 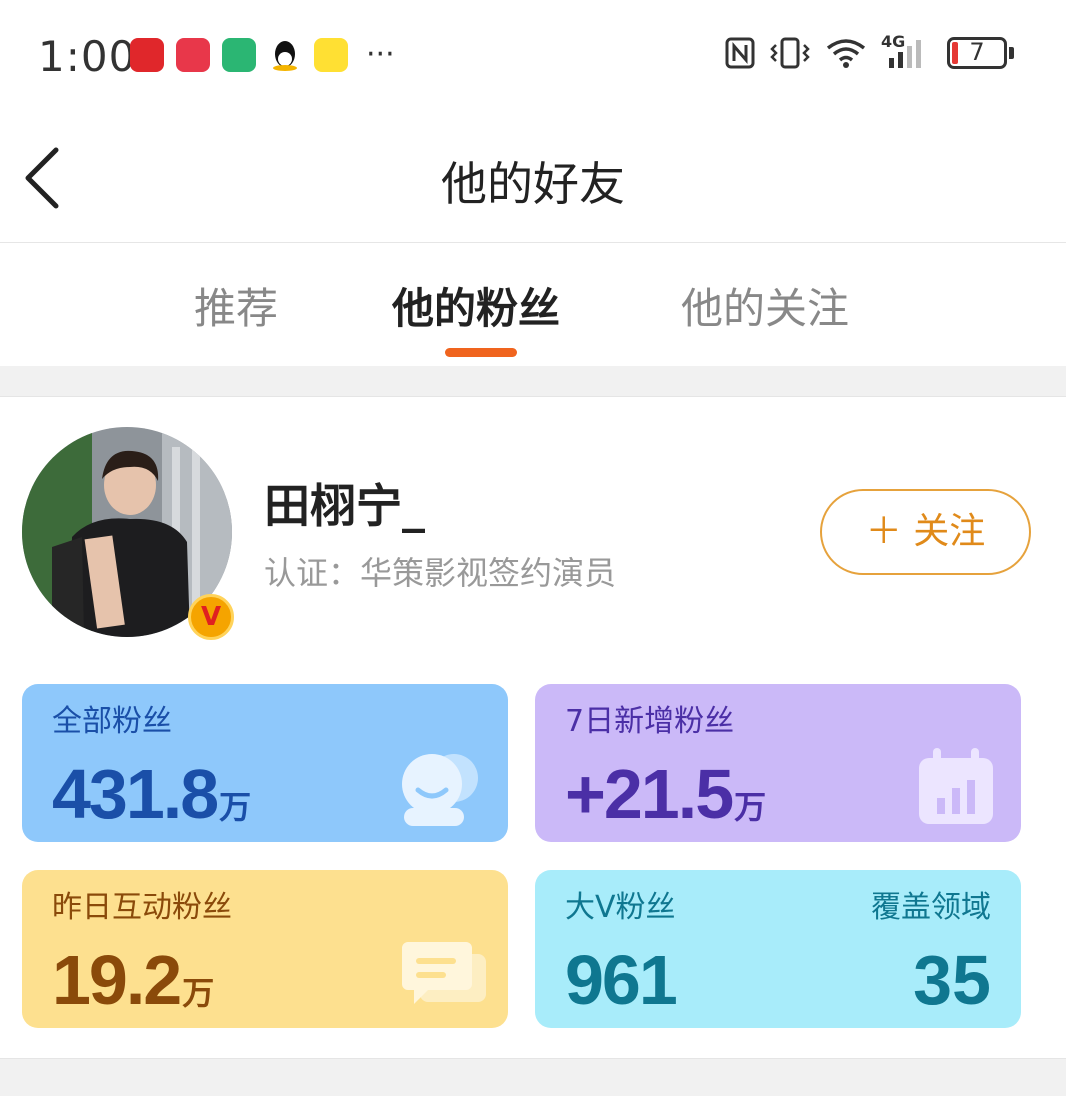 I want to click on tab-his-following: 他的关注, so click(x=765, y=305).